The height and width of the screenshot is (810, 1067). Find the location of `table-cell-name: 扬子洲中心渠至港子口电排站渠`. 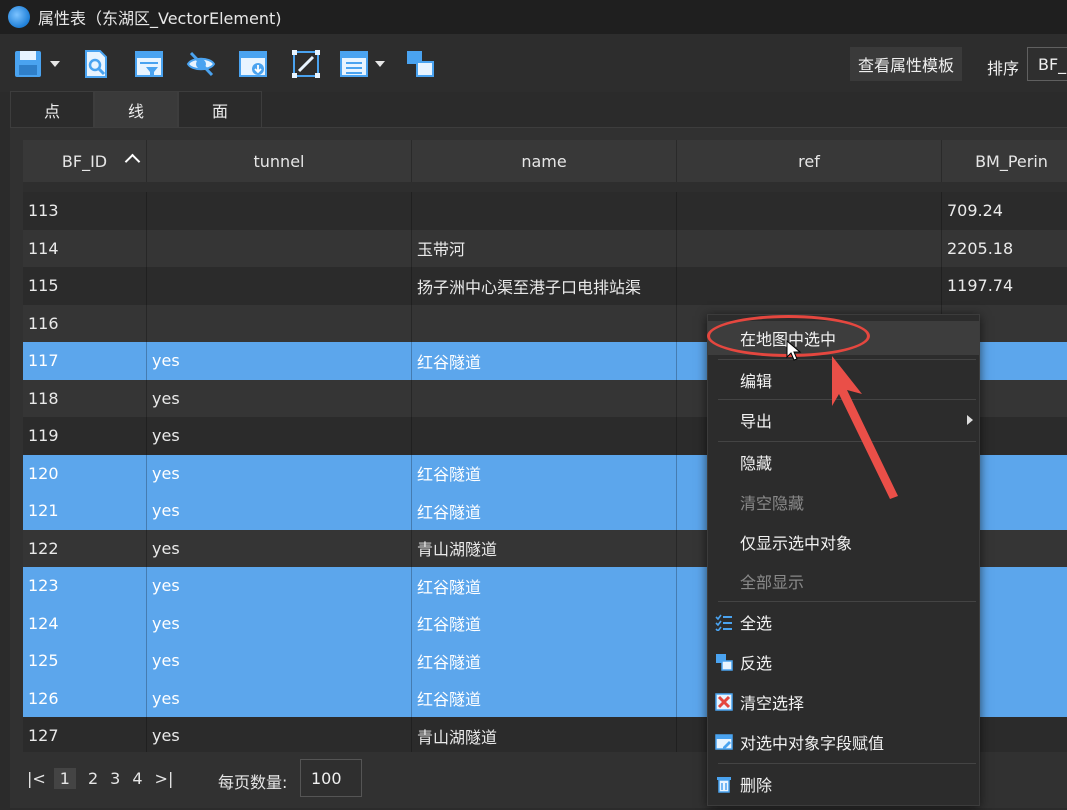

table-cell-name: 扬子洲中心渠至港子口电排站渠 is located at coordinates (544, 286).